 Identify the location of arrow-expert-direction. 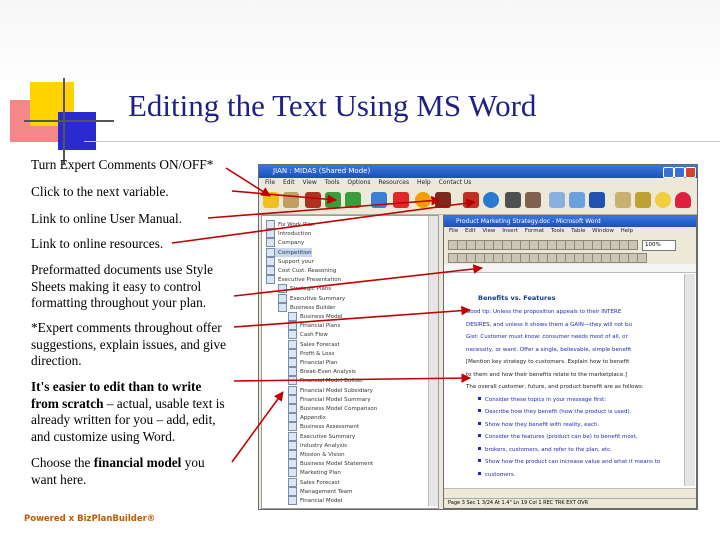
(352, 316).